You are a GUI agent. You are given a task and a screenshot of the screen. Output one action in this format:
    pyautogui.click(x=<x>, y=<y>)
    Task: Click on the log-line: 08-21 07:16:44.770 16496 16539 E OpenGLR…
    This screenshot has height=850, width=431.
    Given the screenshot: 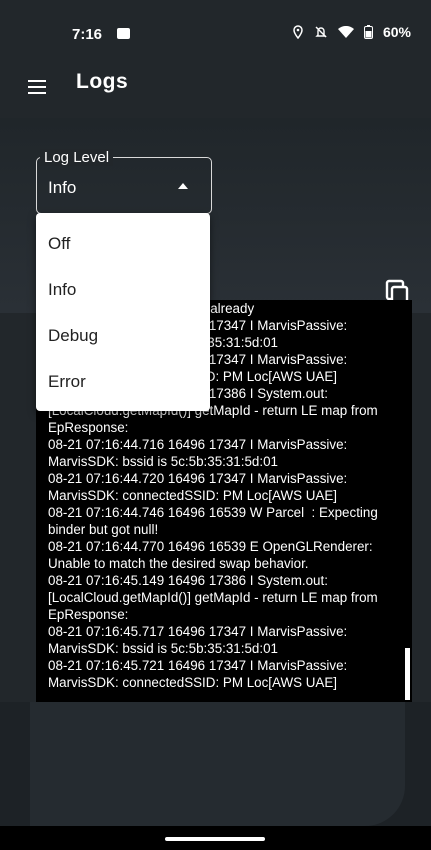 What is the action you would take?
    pyautogui.click(x=212, y=555)
    